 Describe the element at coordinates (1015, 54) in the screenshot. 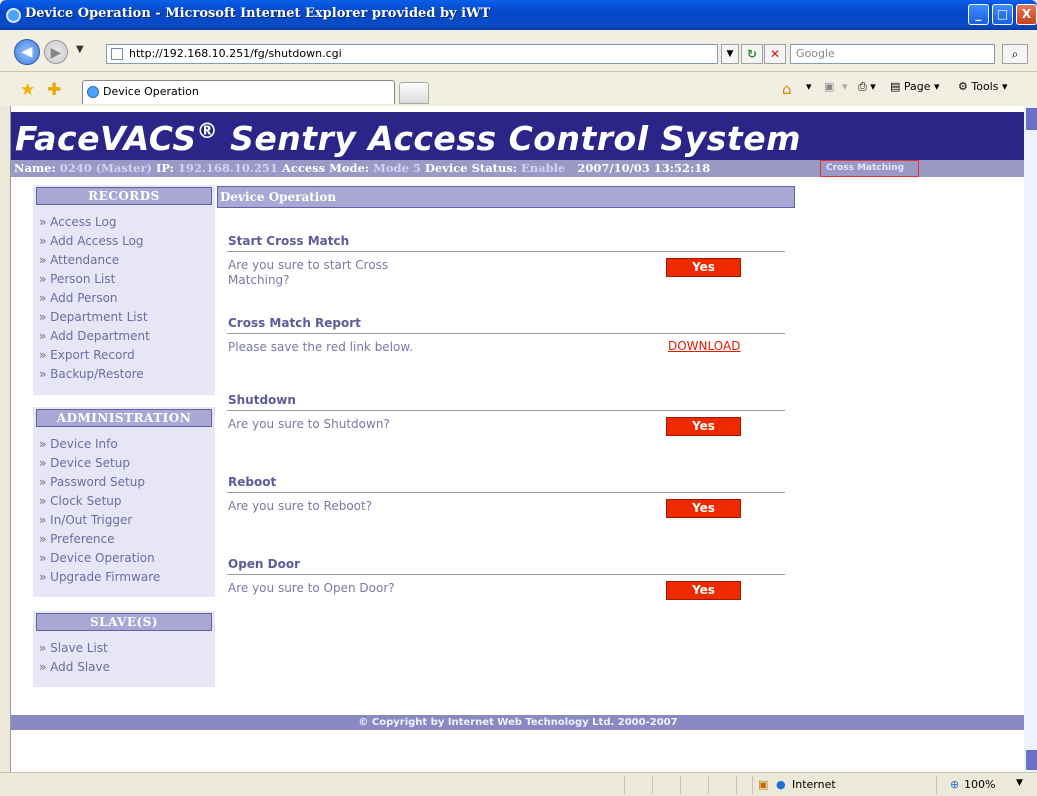

I see `search-button: ⌕` at that location.